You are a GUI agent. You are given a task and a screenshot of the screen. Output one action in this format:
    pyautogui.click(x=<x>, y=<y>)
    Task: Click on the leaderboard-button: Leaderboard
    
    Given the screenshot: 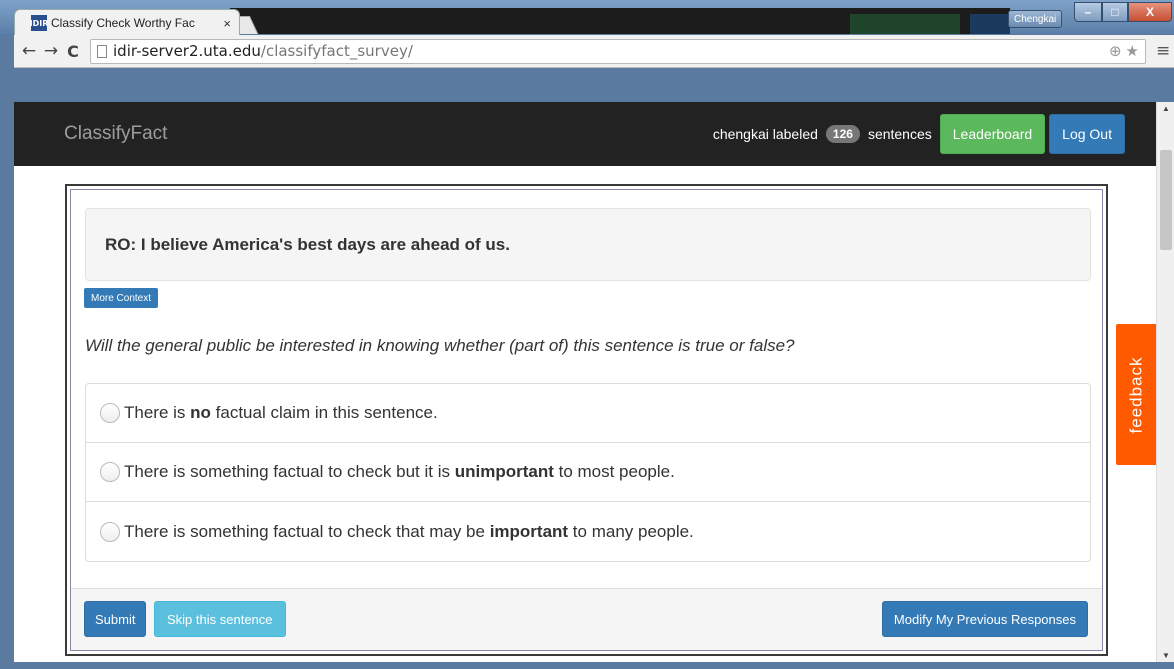 What is the action you would take?
    pyautogui.click(x=992, y=134)
    